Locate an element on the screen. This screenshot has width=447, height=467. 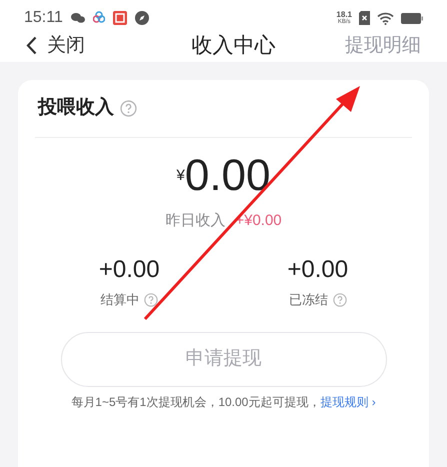
yesterday-value: +¥0.00 is located at coordinates (258, 220).